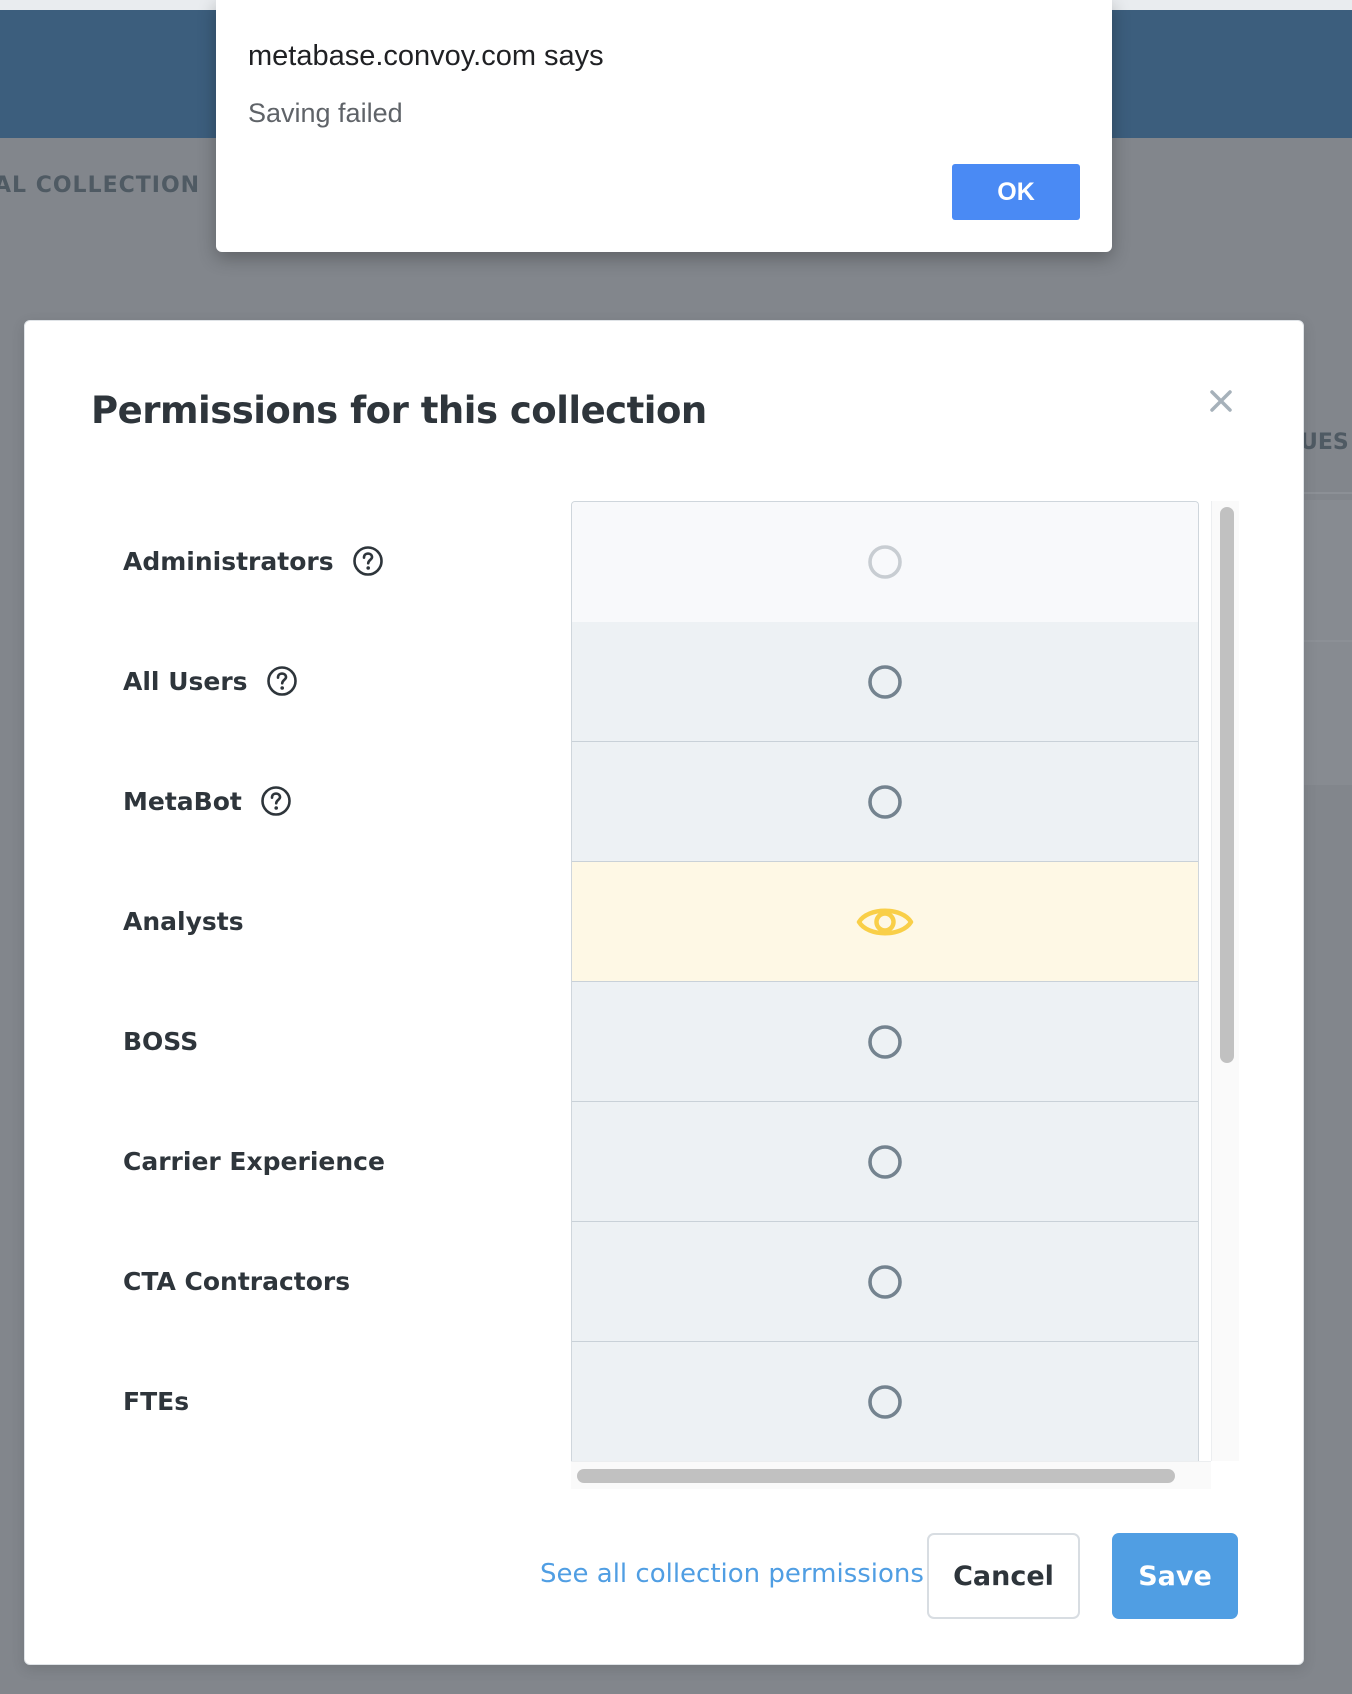 This screenshot has width=1352, height=1694. What do you see at coordinates (399, 410) in the screenshot?
I see `modal-title: Permissions for this collection` at bounding box center [399, 410].